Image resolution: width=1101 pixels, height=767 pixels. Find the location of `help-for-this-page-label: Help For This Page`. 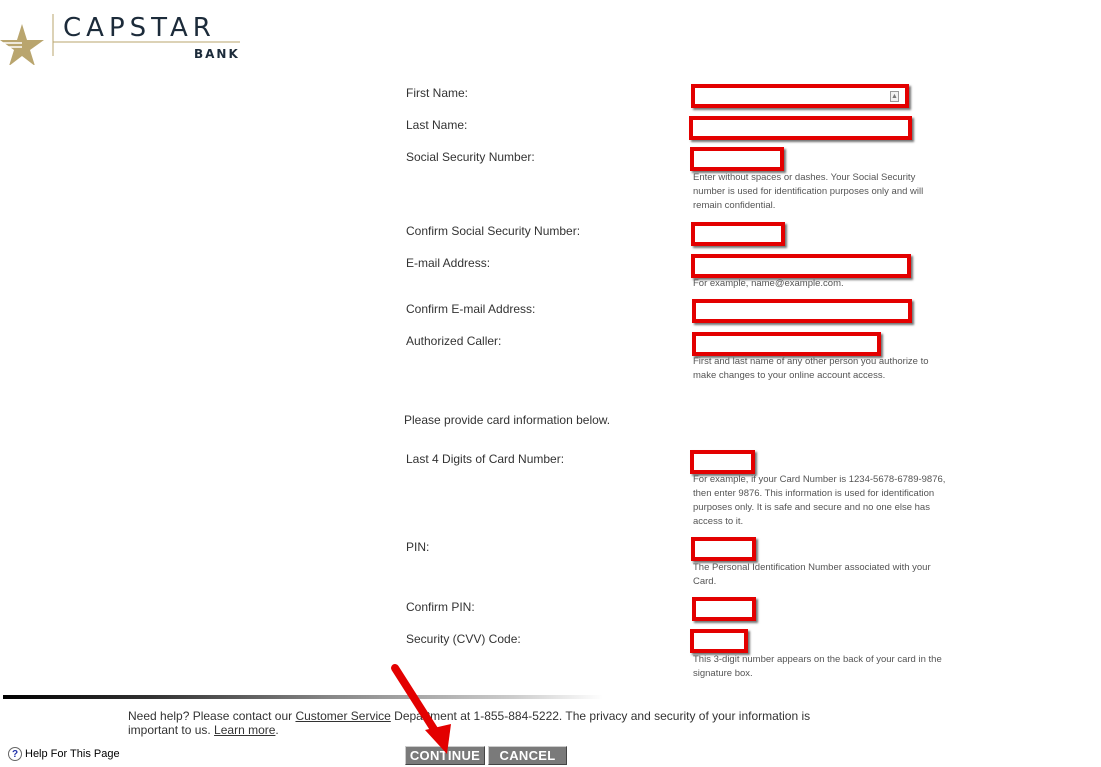

help-for-this-page-label: Help For This Page is located at coordinates (72, 754).